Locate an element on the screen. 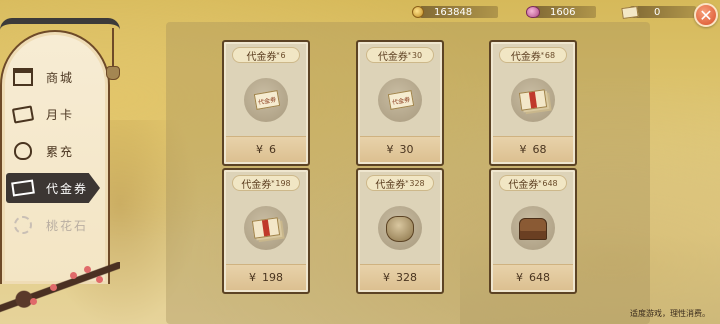  treasure-chest-icon is located at coordinates (533, 229).